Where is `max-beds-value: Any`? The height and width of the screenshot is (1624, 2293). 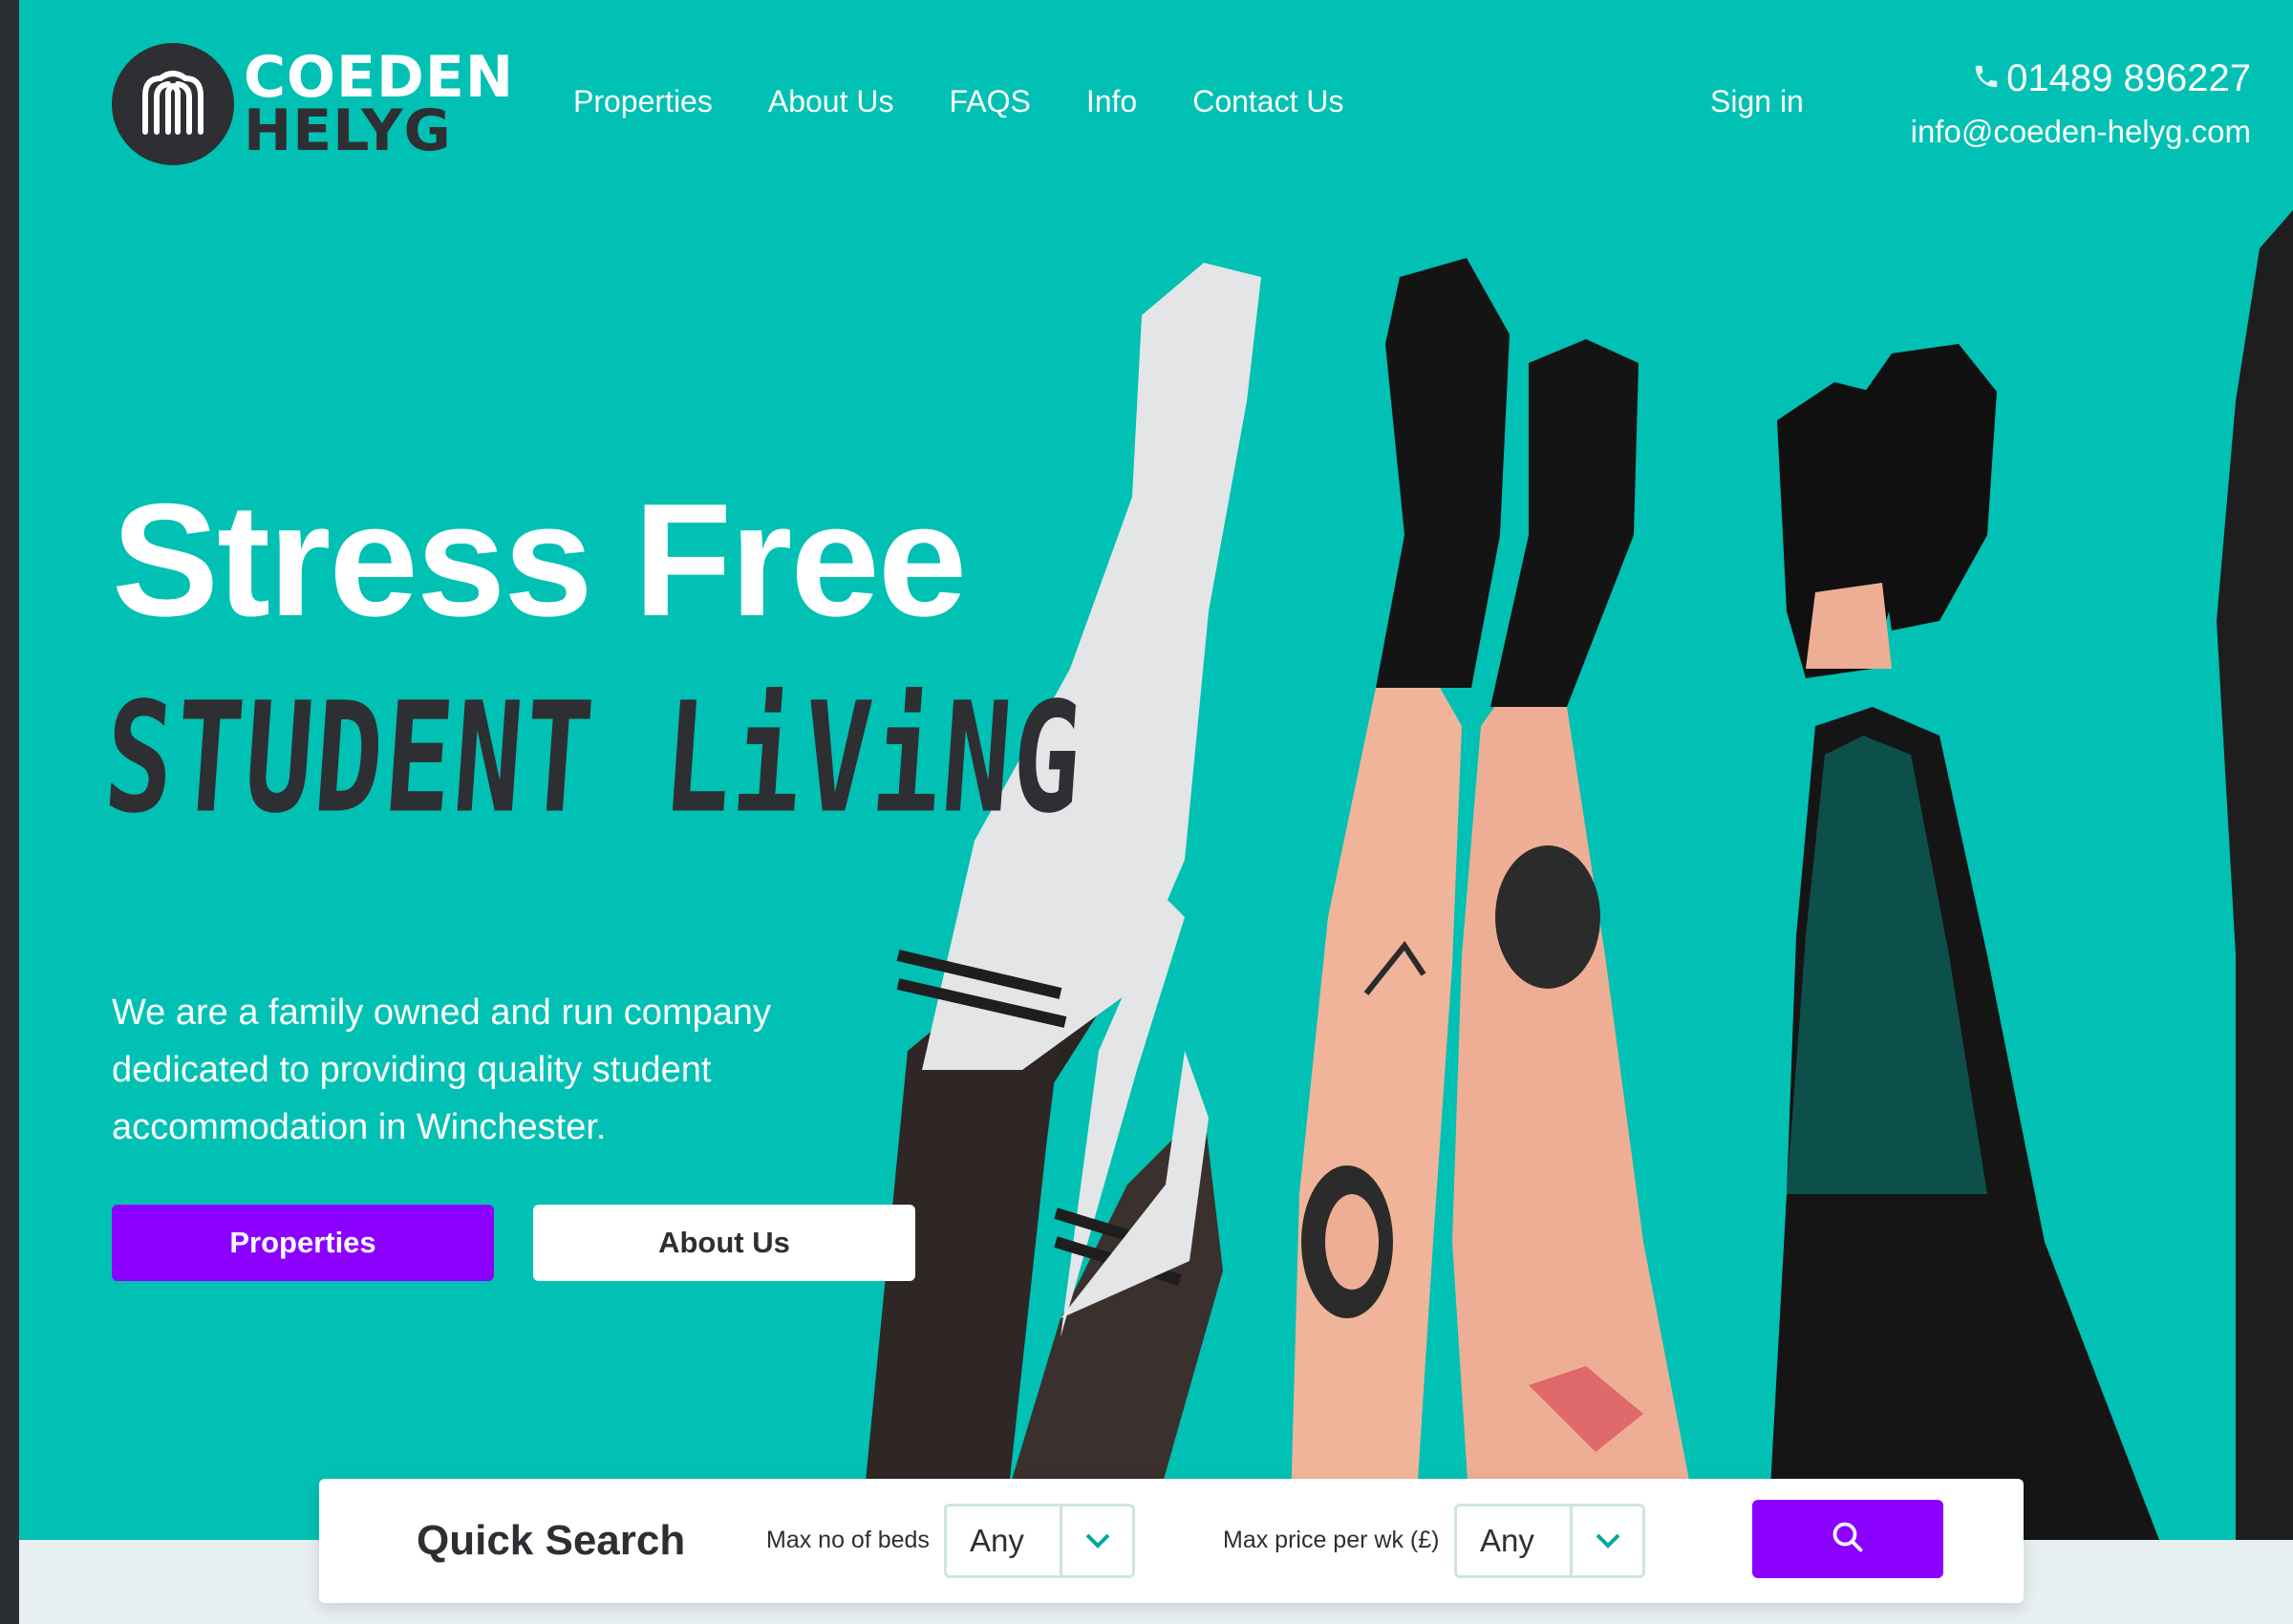
max-beds-value: Any is located at coordinates (997, 1541).